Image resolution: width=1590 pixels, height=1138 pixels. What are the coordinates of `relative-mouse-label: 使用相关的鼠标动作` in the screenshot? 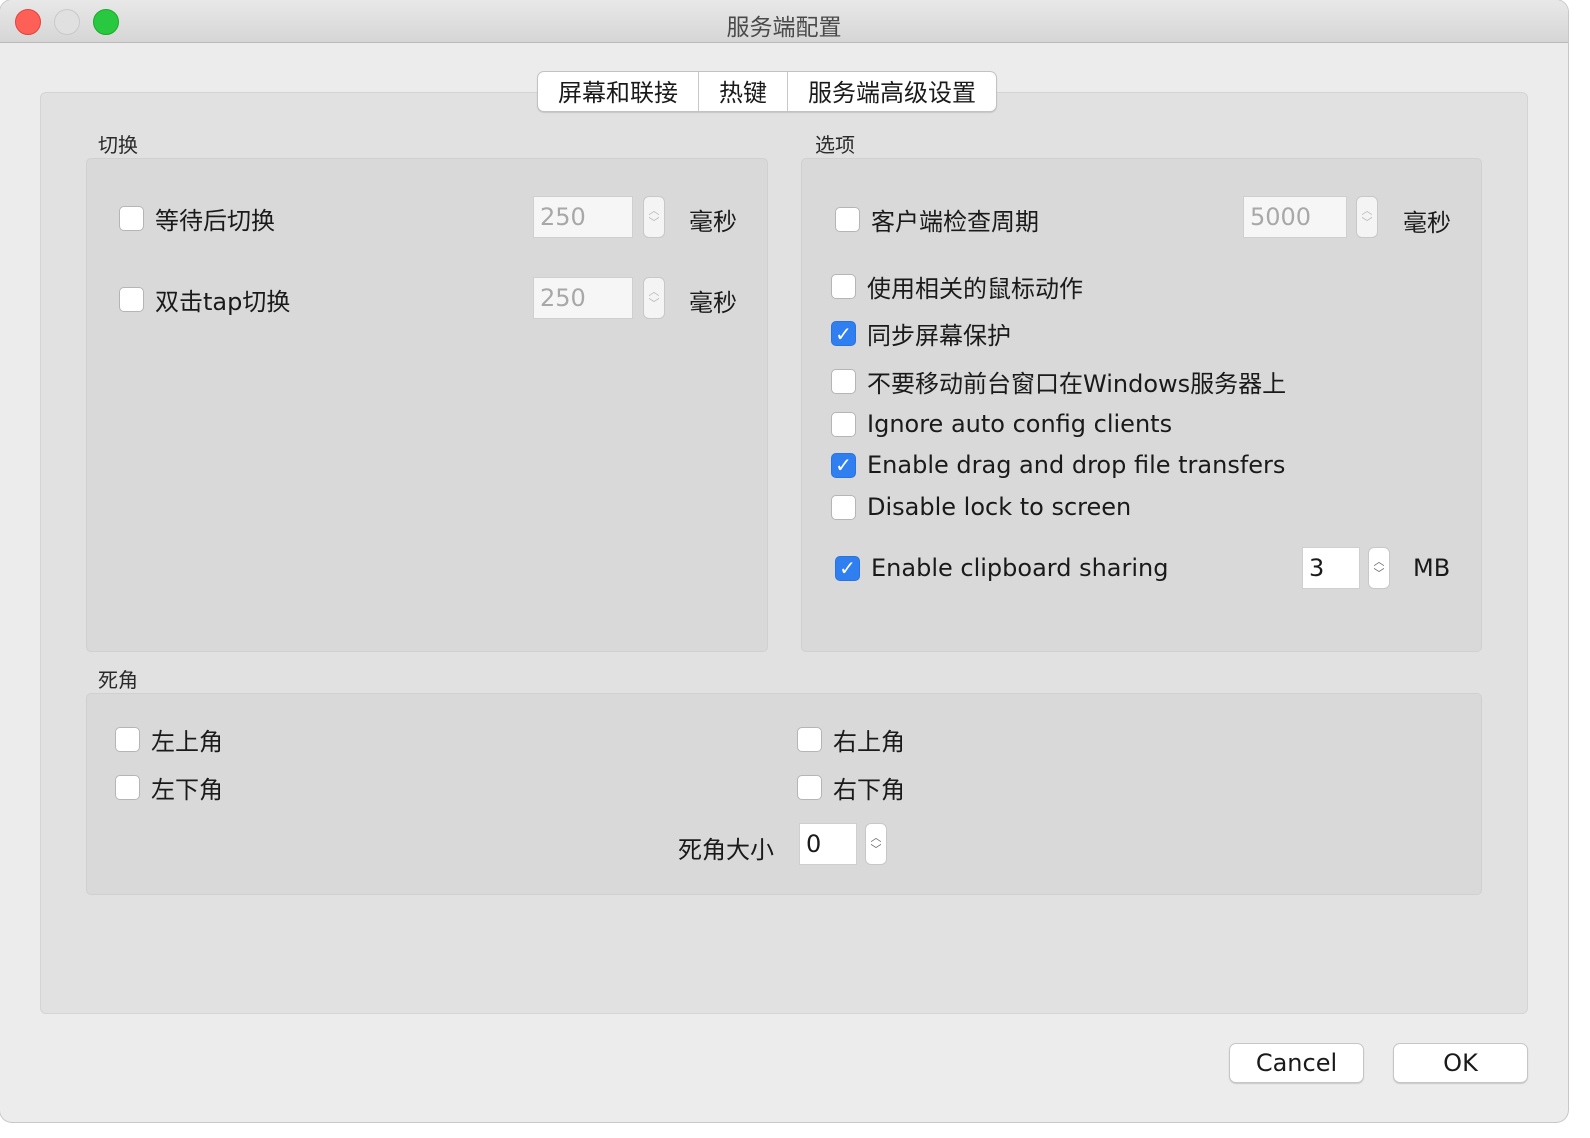 It's located at (975, 289).